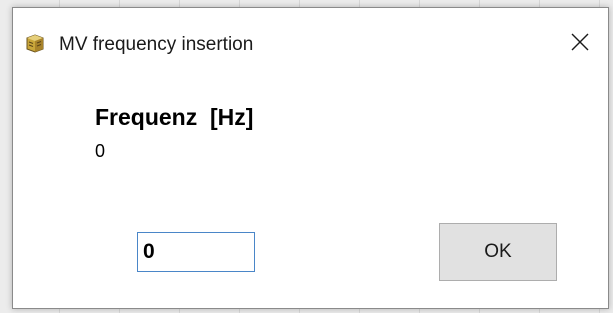 The image size is (613, 313). Describe the element at coordinates (196, 252) in the screenshot. I see `frequency-input` at that location.